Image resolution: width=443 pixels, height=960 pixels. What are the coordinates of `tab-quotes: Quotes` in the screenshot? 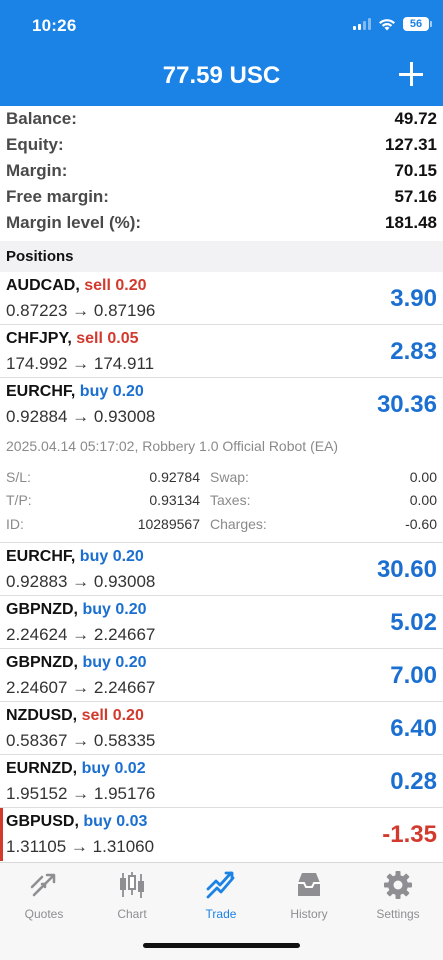 It's located at (44, 895).